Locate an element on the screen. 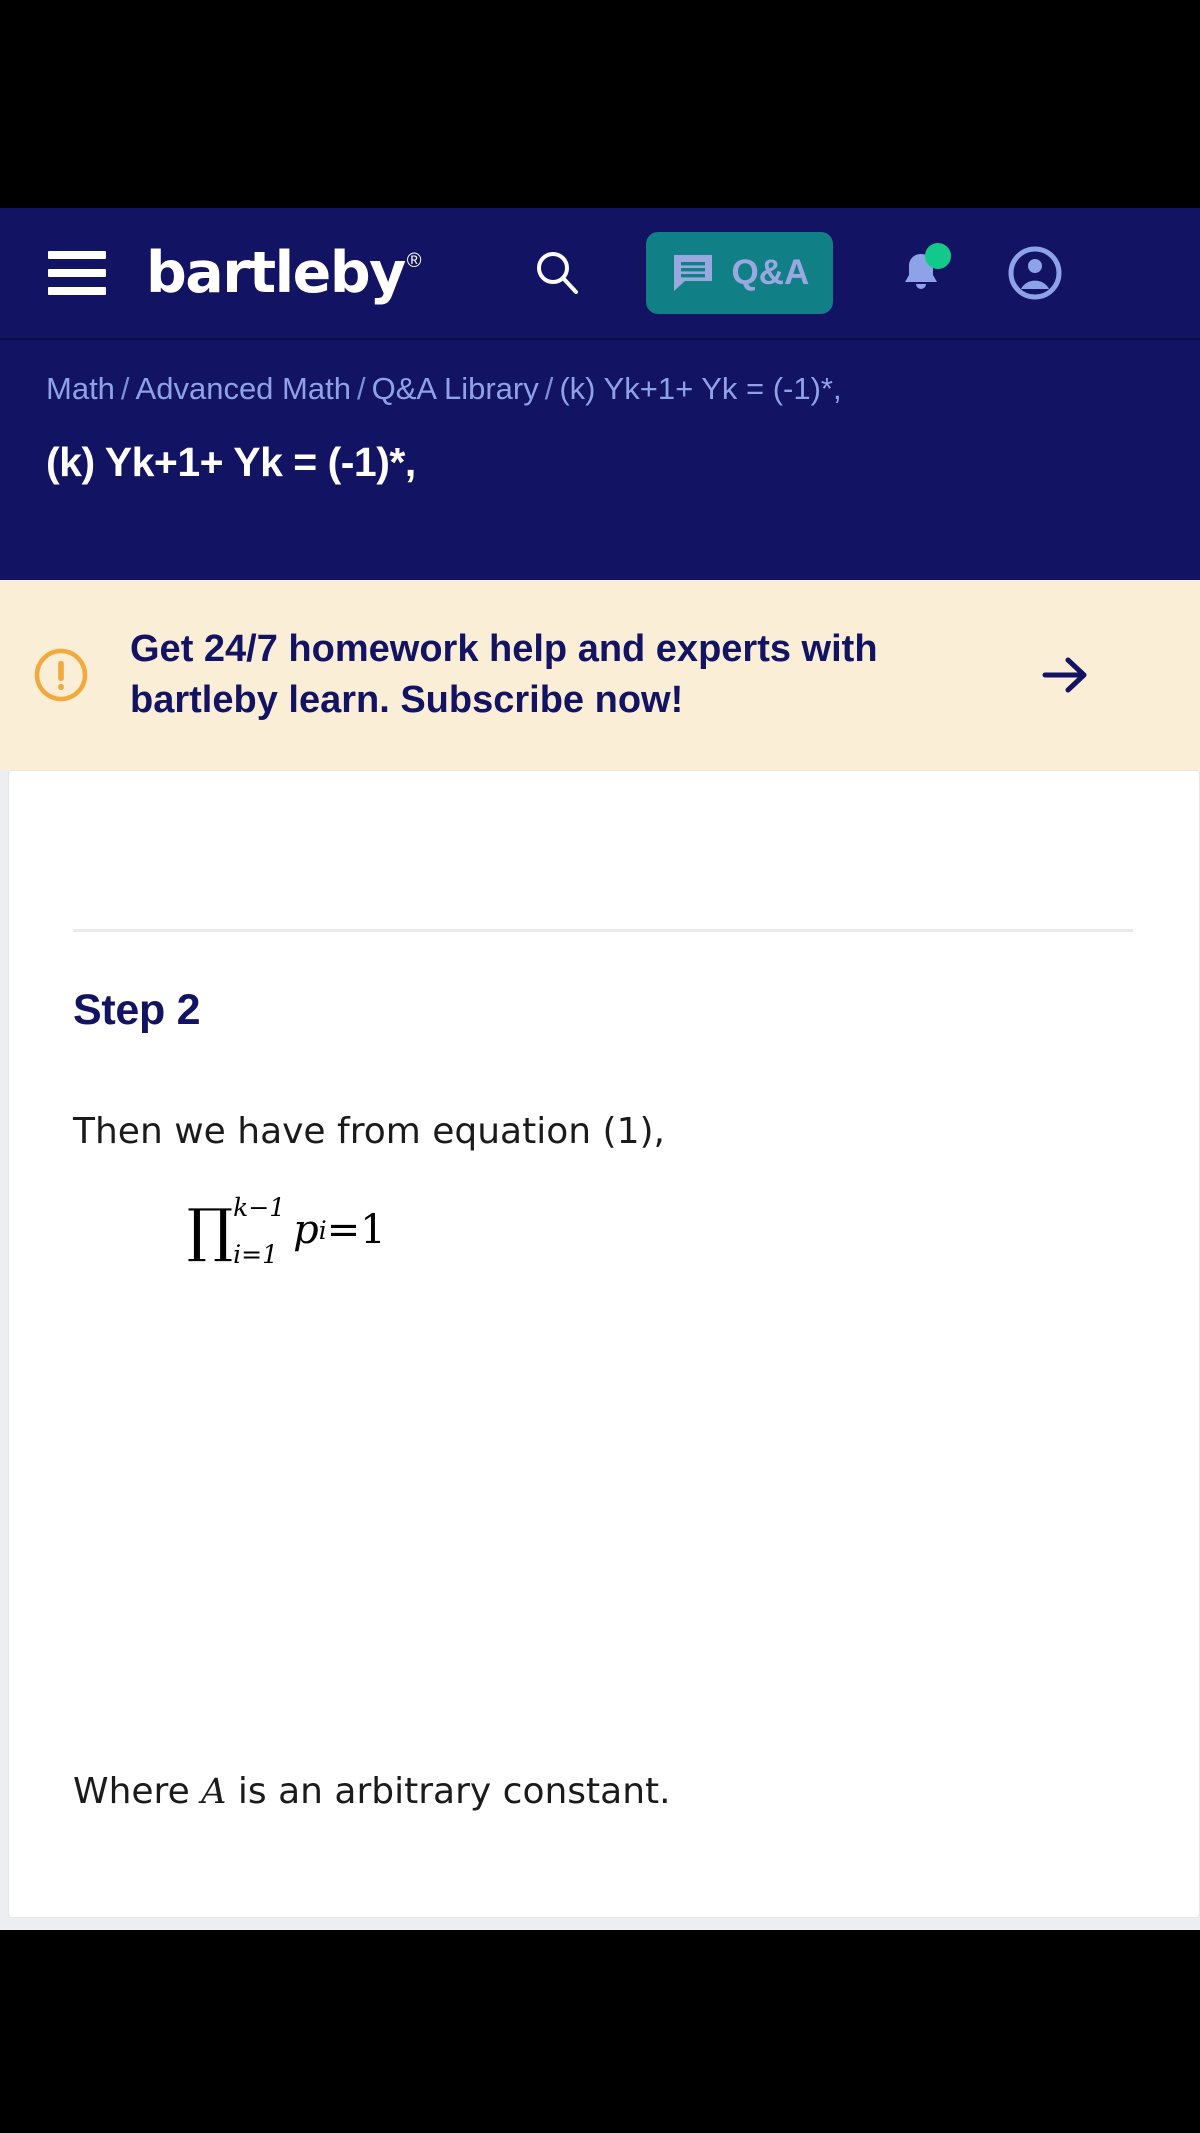 This screenshot has height=2133, width=1200. arrow-right-icon is located at coordinates (1064, 675).